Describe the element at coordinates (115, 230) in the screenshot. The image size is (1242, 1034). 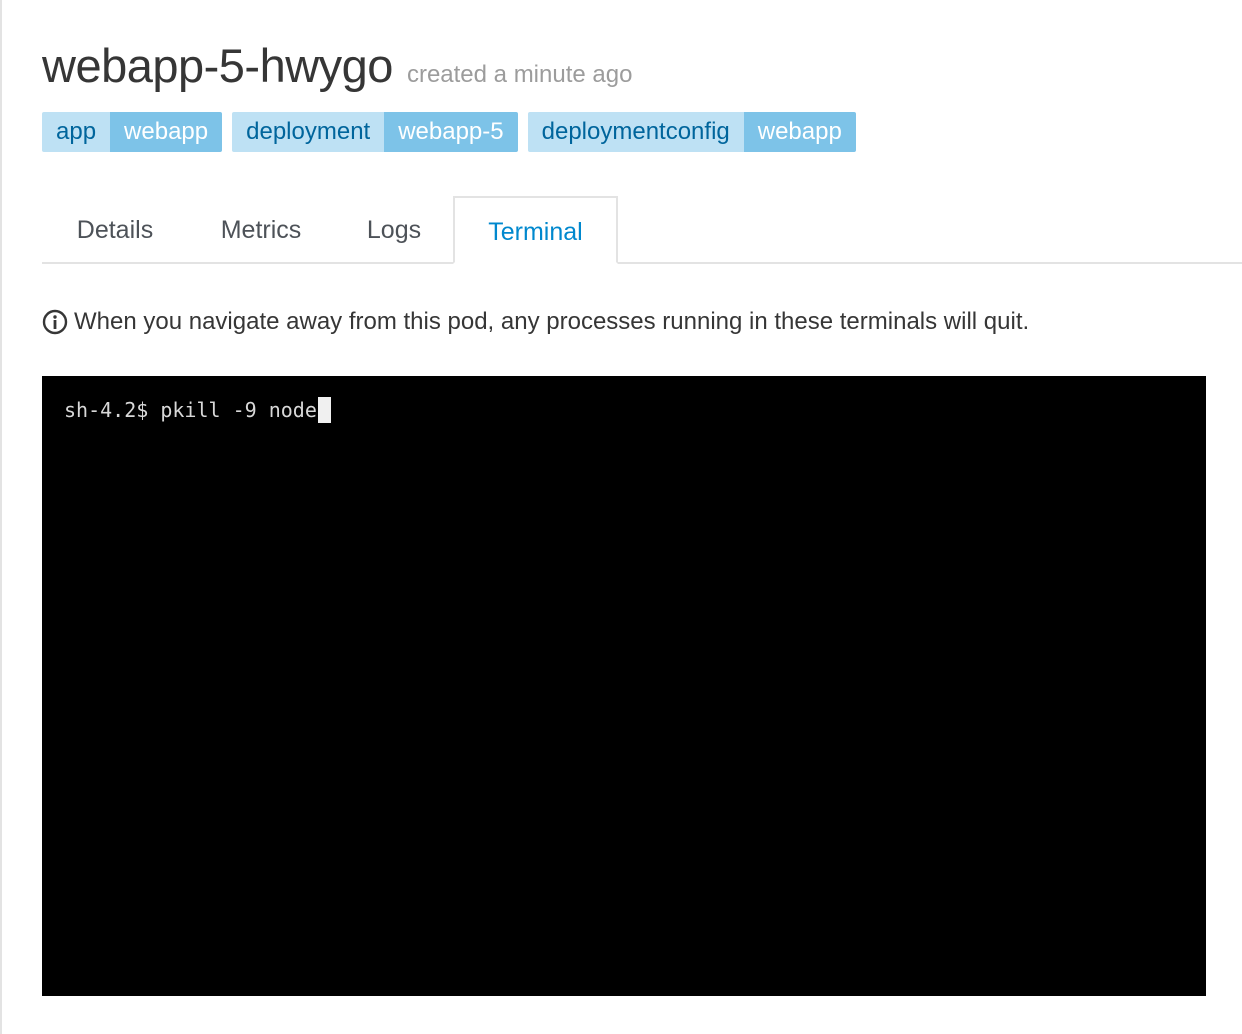
I see `tab-details: Details` at that location.